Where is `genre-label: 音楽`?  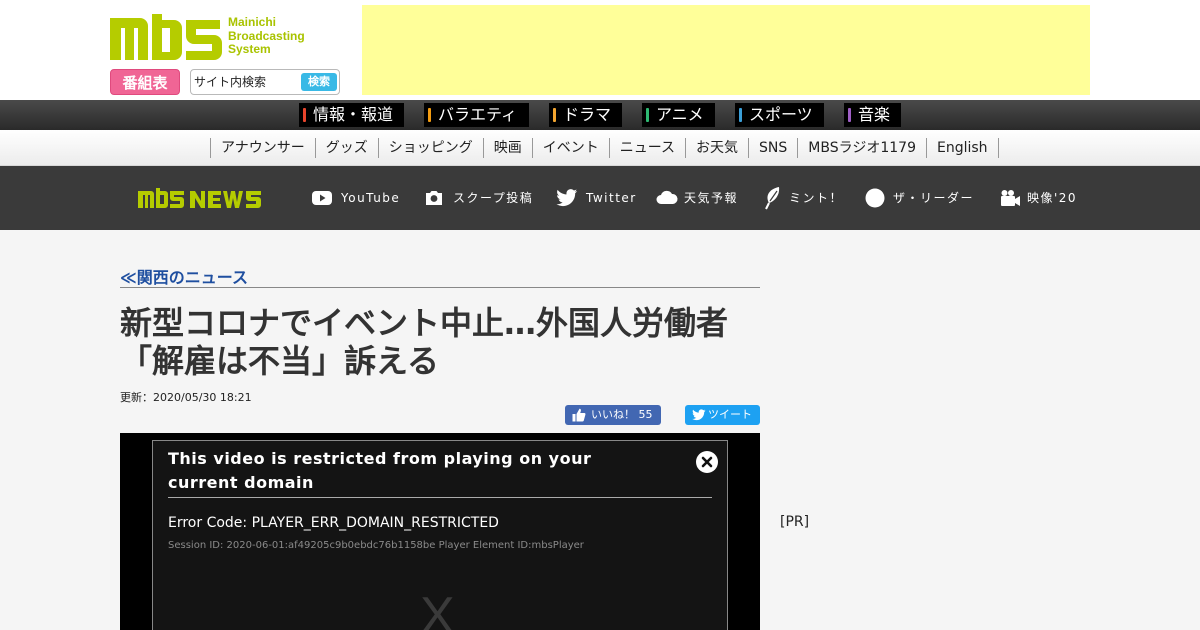 genre-label: 音楽 is located at coordinates (874, 114).